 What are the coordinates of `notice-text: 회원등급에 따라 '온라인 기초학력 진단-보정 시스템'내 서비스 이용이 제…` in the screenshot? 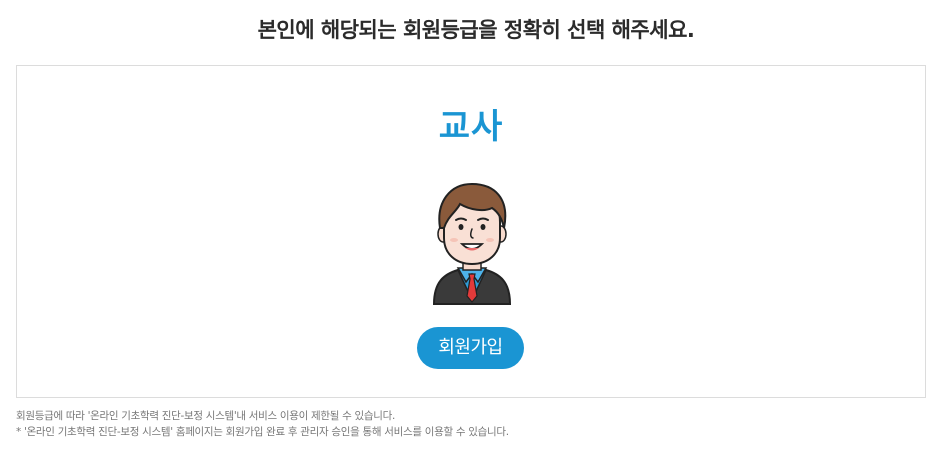 It's located at (476, 424).